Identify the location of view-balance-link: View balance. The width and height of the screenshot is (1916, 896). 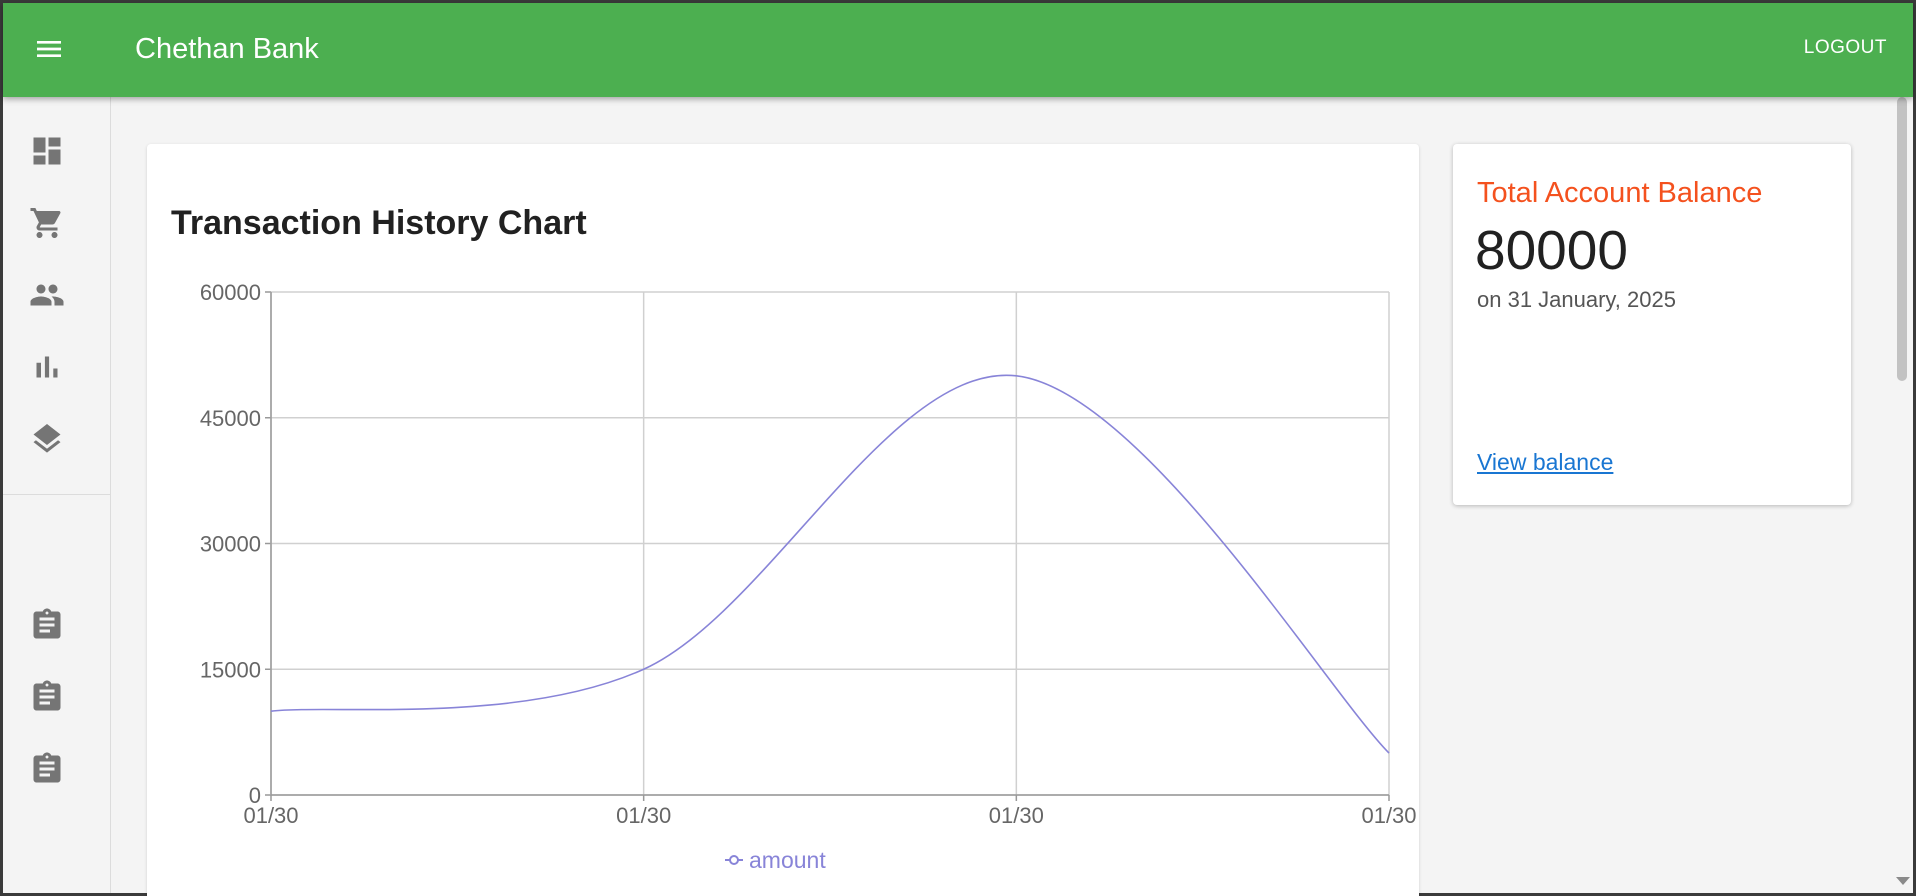
(1545, 462).